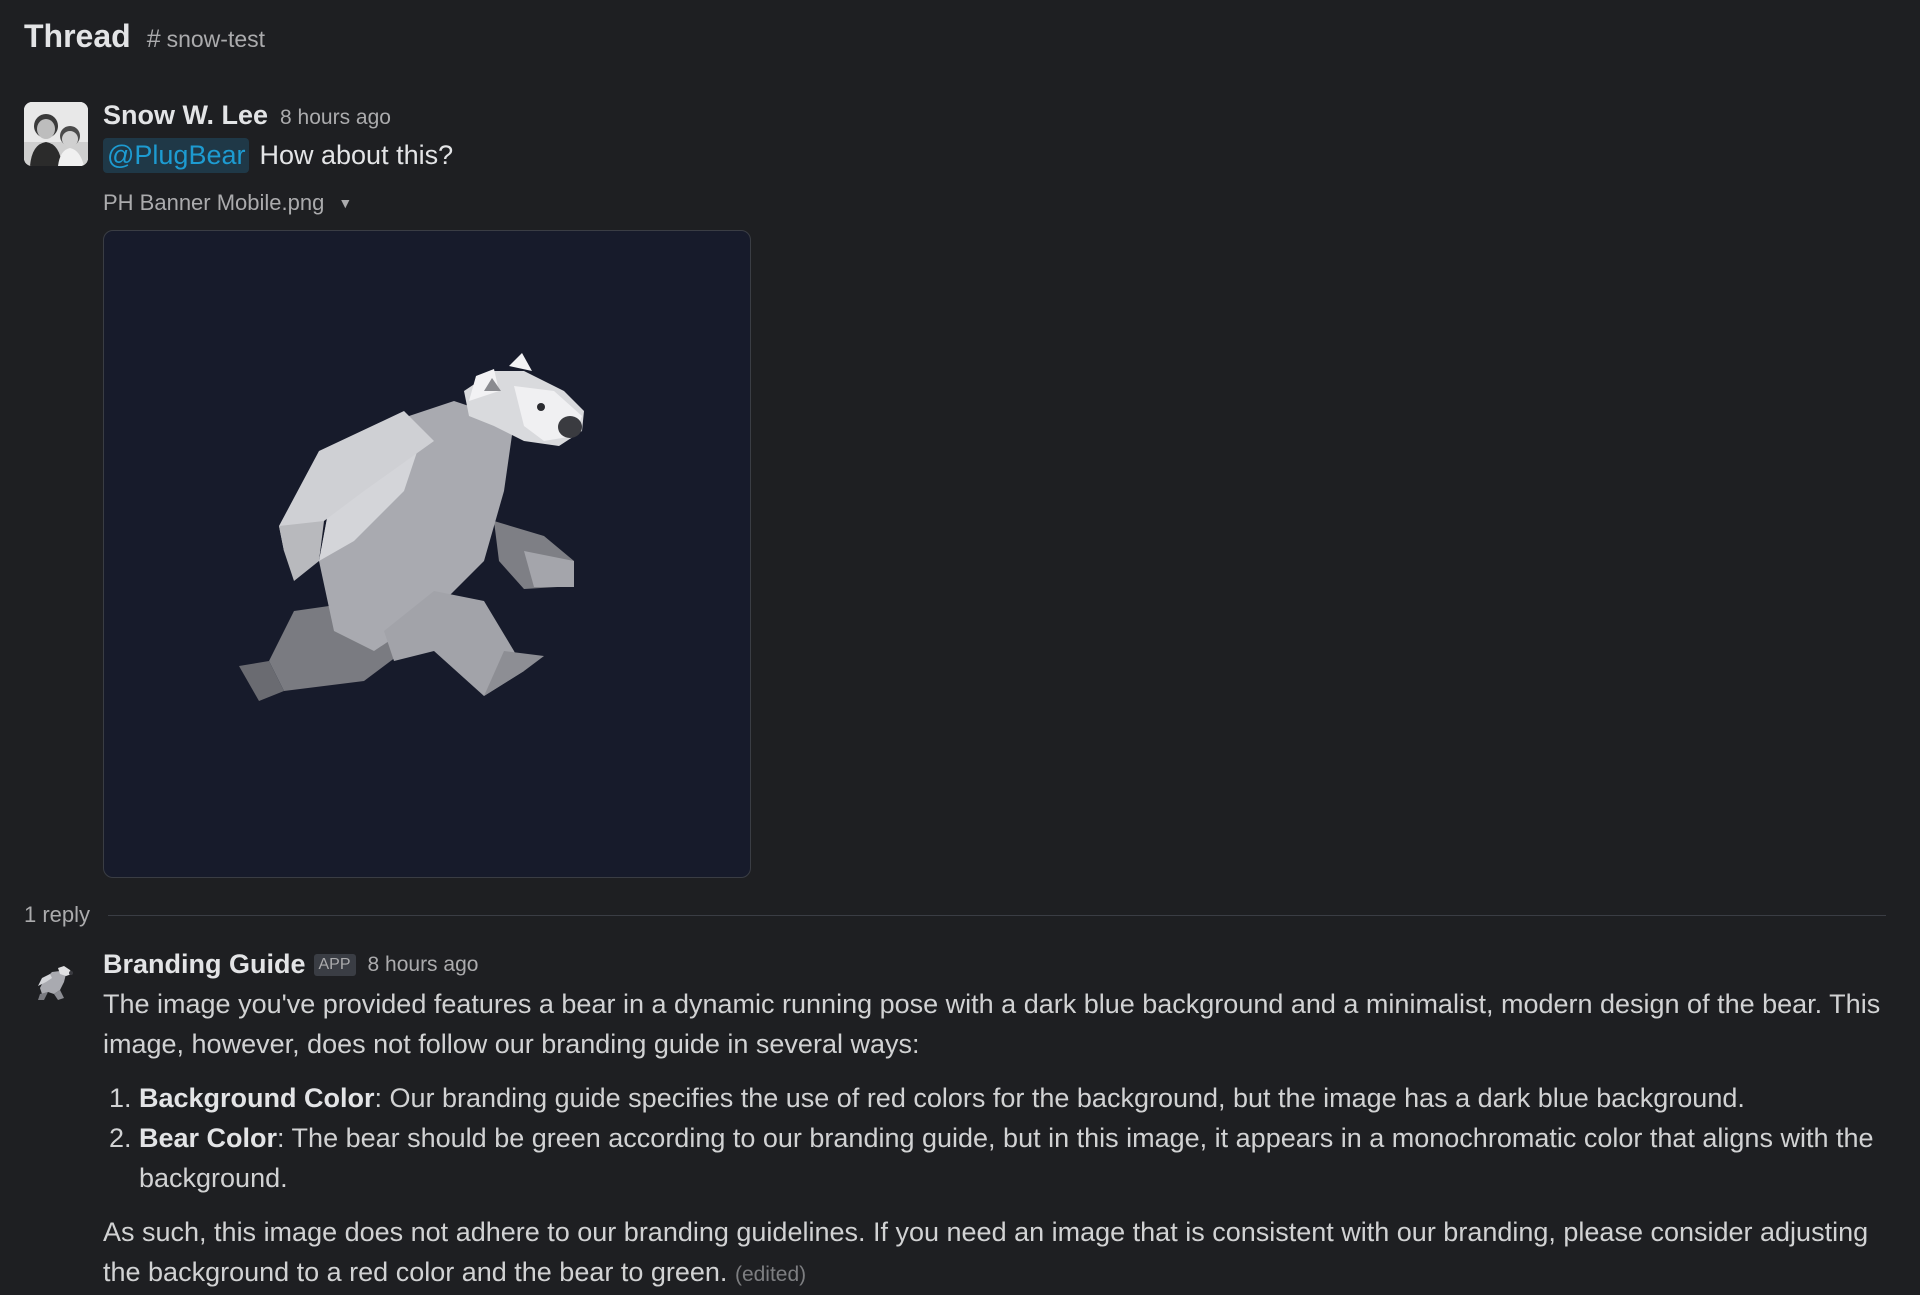 The image size is (1920, 1295). Describe the element at coordinates (334, 964) in the screenshot. I see `app-badge: APP` at that location.